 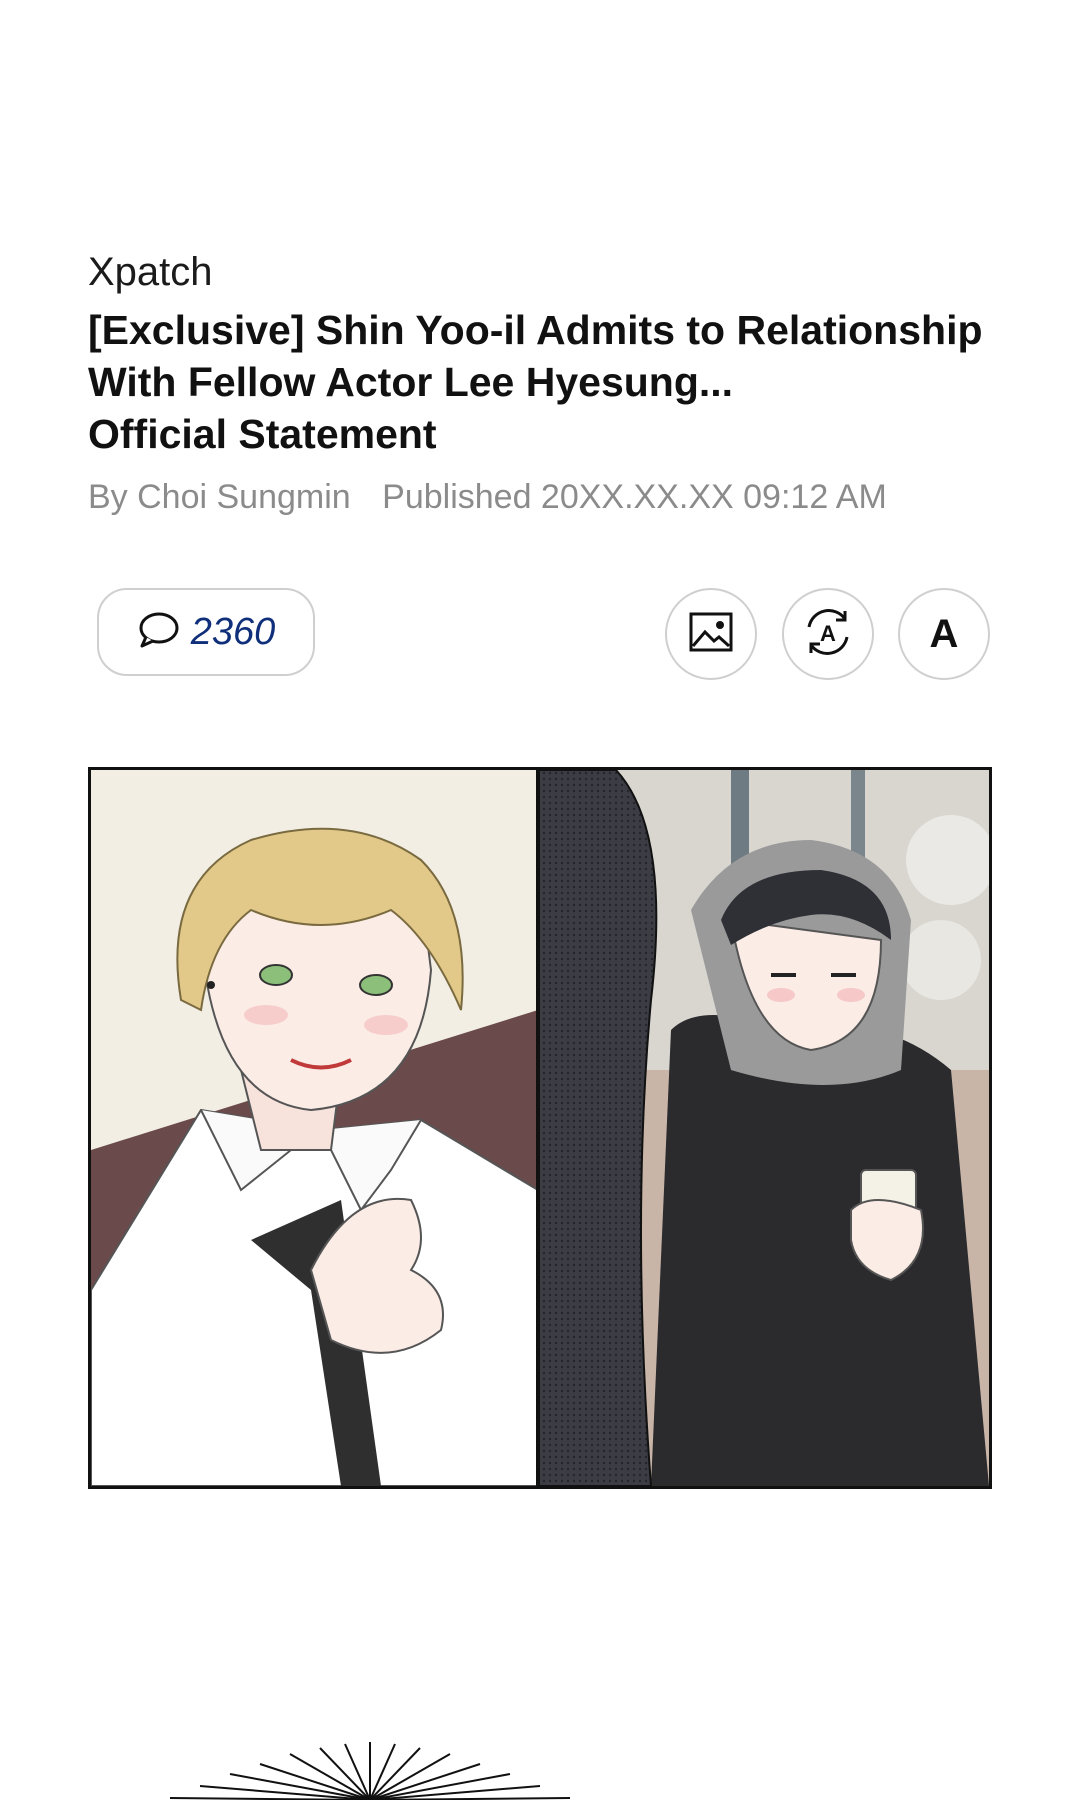 I want to click on comment-icon, so click(x=159, y=632).